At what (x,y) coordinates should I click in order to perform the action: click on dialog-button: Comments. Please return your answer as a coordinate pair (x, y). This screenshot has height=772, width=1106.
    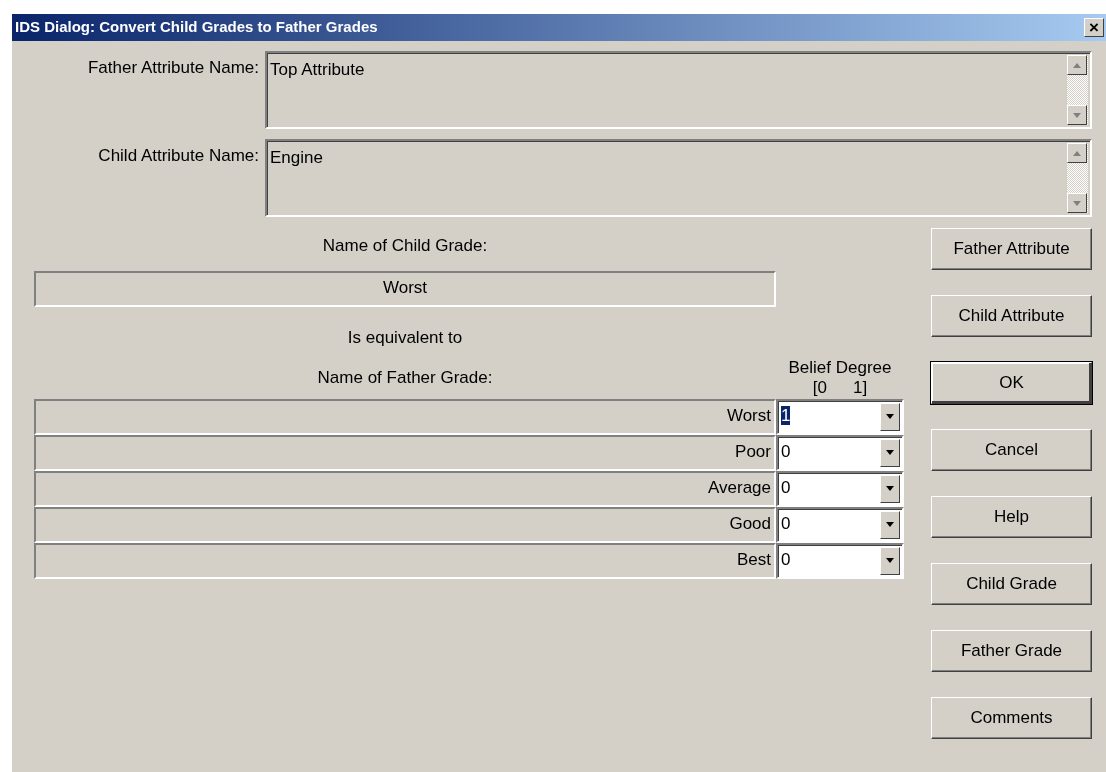
    Looking at the image, I should click on (1011, 718).